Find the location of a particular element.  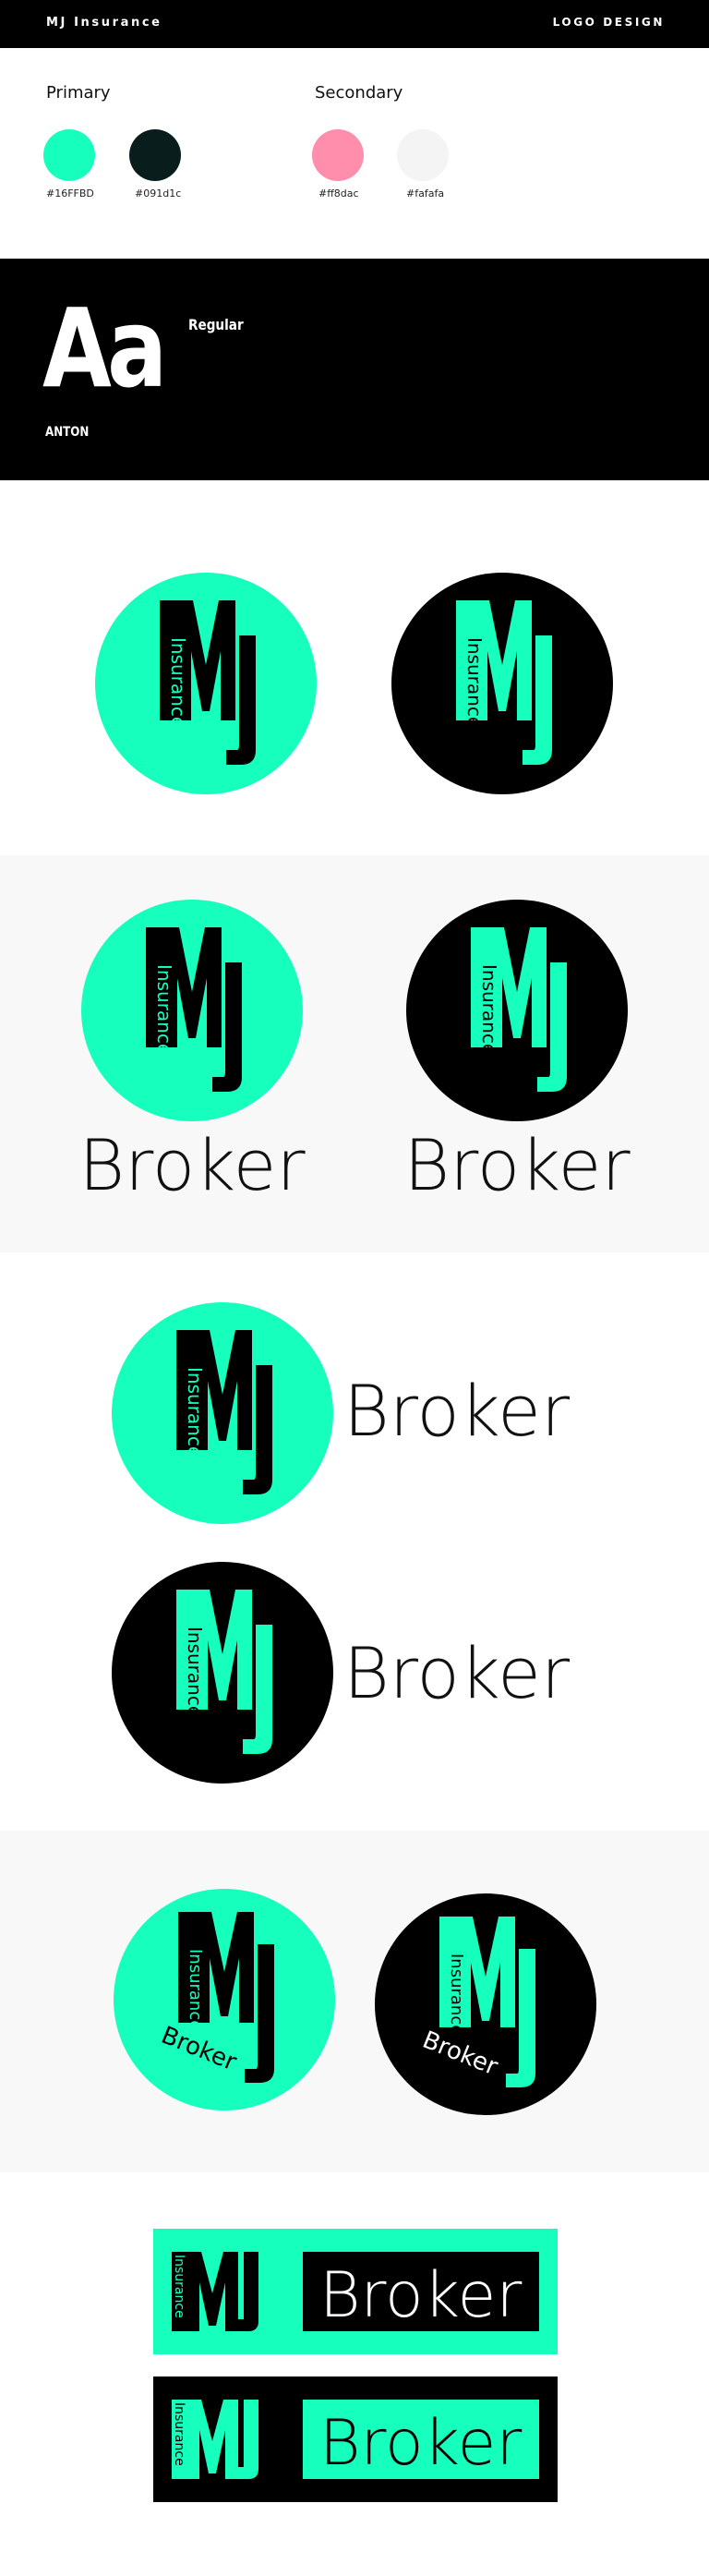

logo-rect-black: Insurance Broker is located at coordinates (356, 2439).